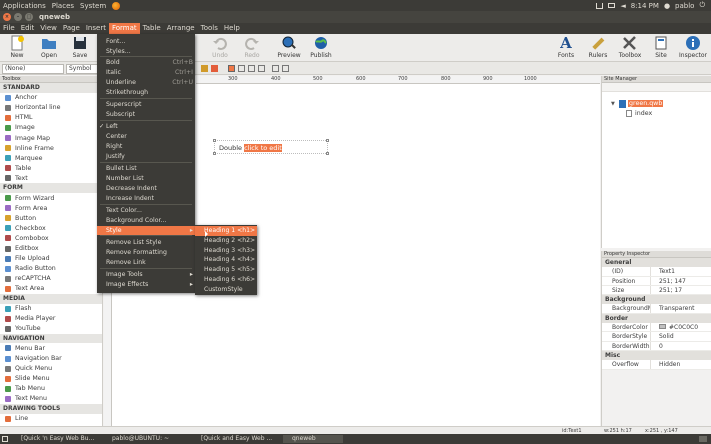 The height and width of the screenshot is (444, 711). I want to click on text-content: Double click to edit, so click(250, 148).